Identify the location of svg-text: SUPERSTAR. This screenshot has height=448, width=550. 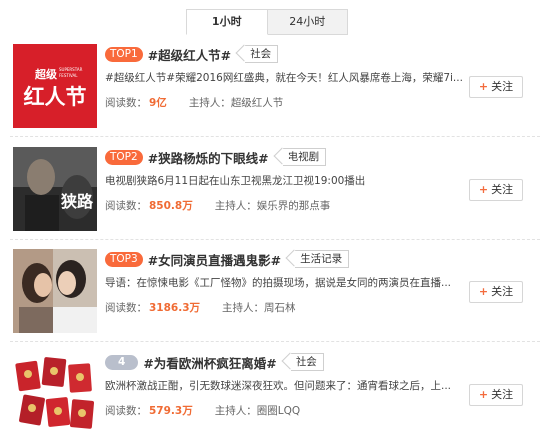
(71, 69).